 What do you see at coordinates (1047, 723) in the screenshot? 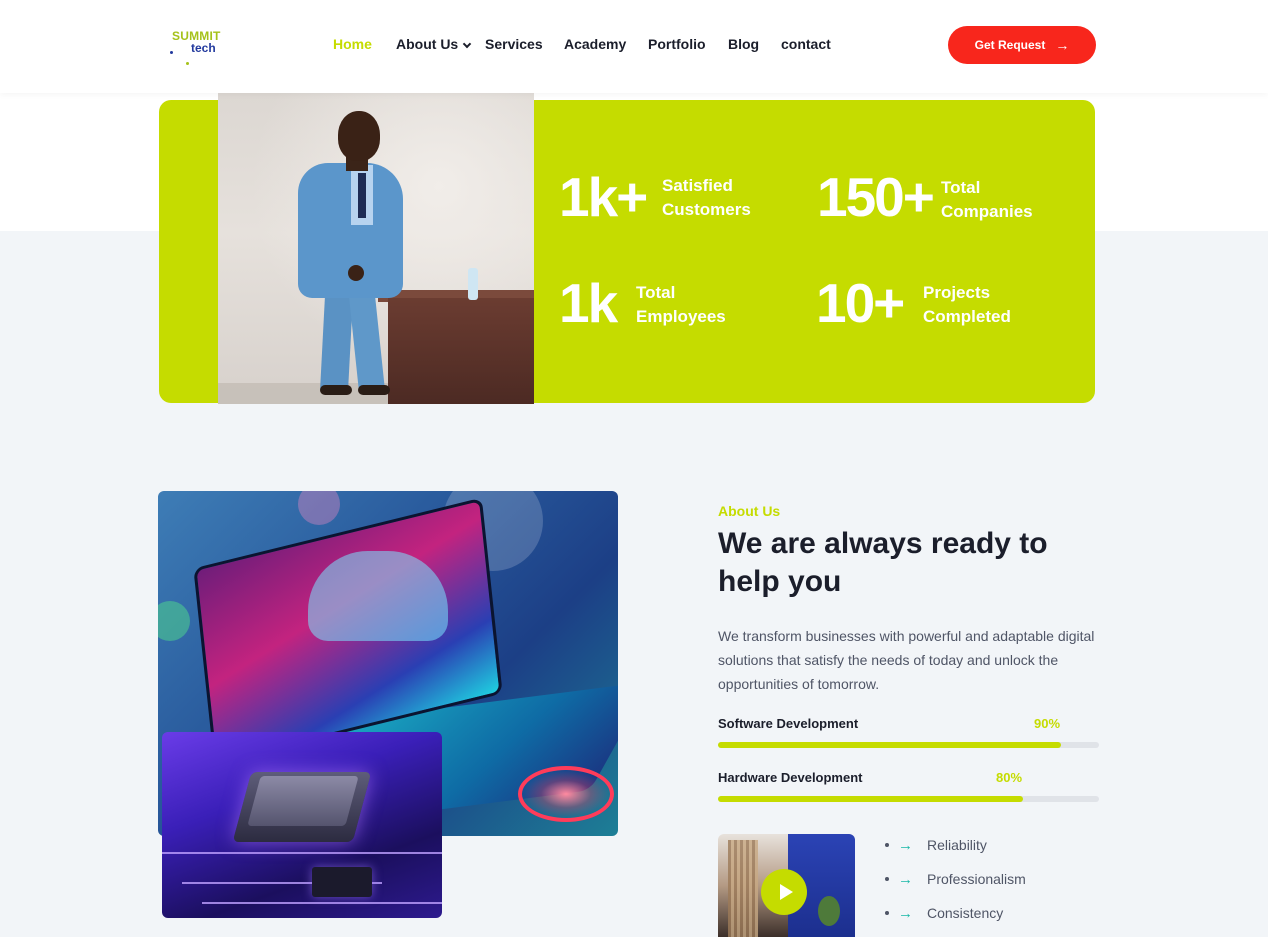
I see `skill-percent: 90%` at bounding box center [1047, 723].